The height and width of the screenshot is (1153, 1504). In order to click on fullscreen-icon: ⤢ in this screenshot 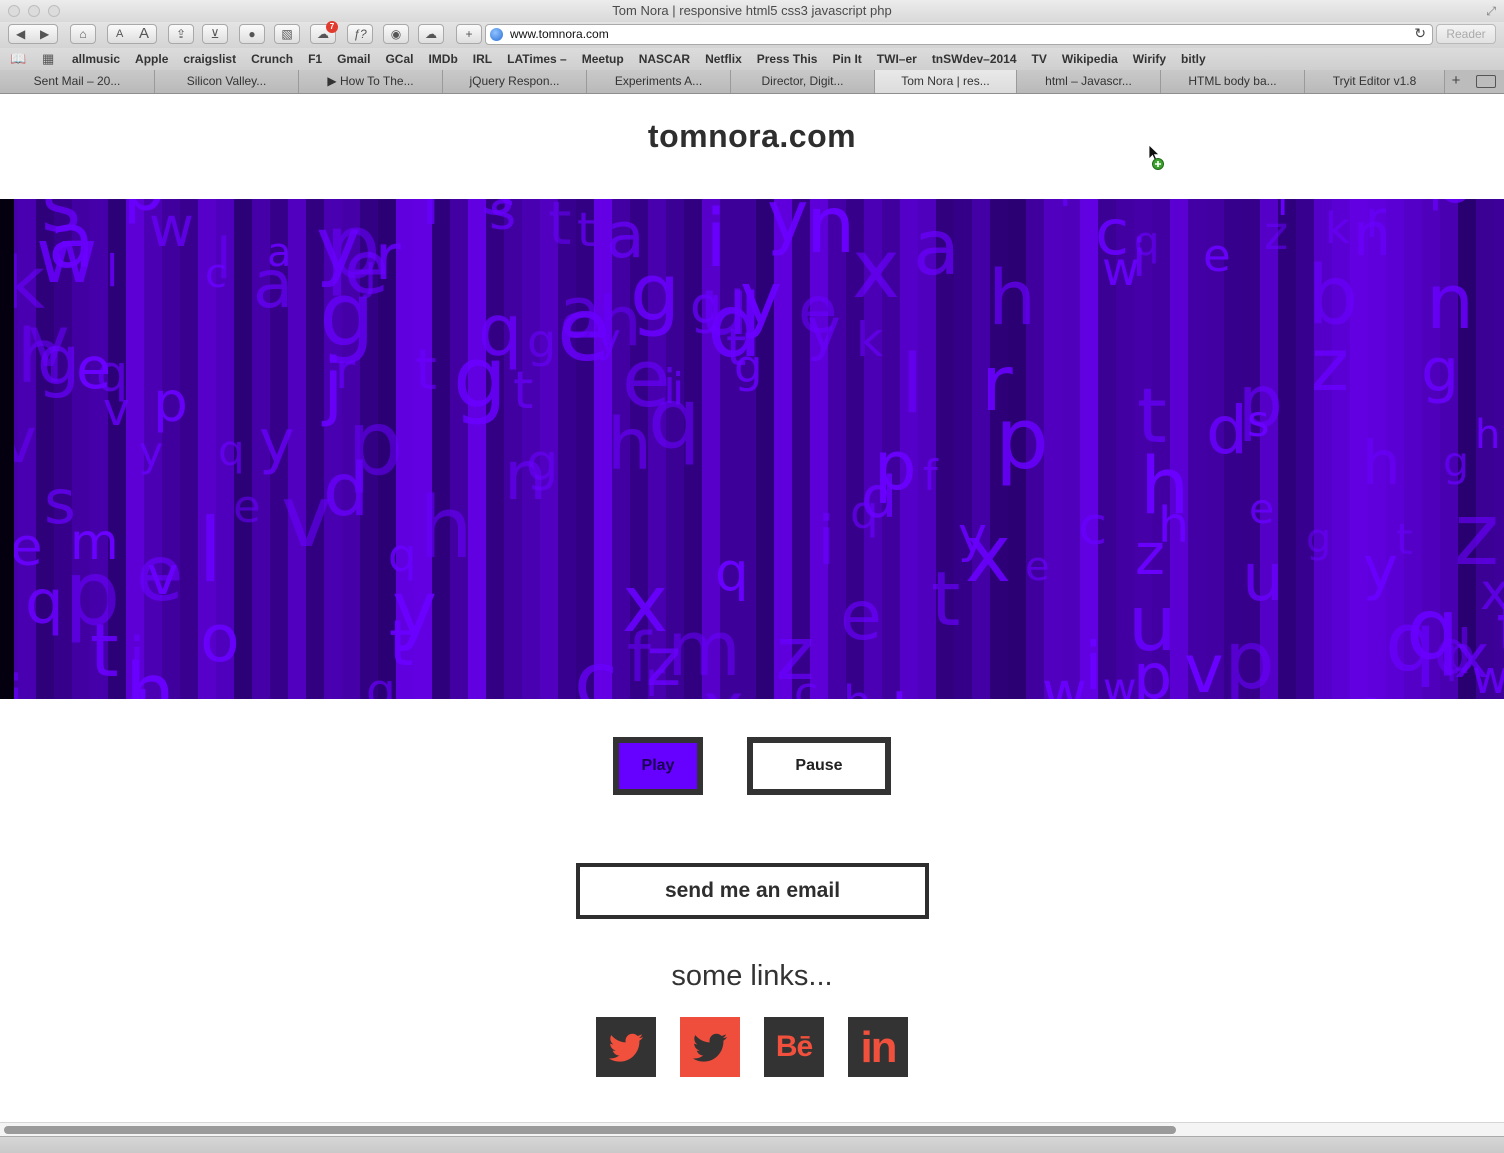, I will do `click(1491, 11)`.